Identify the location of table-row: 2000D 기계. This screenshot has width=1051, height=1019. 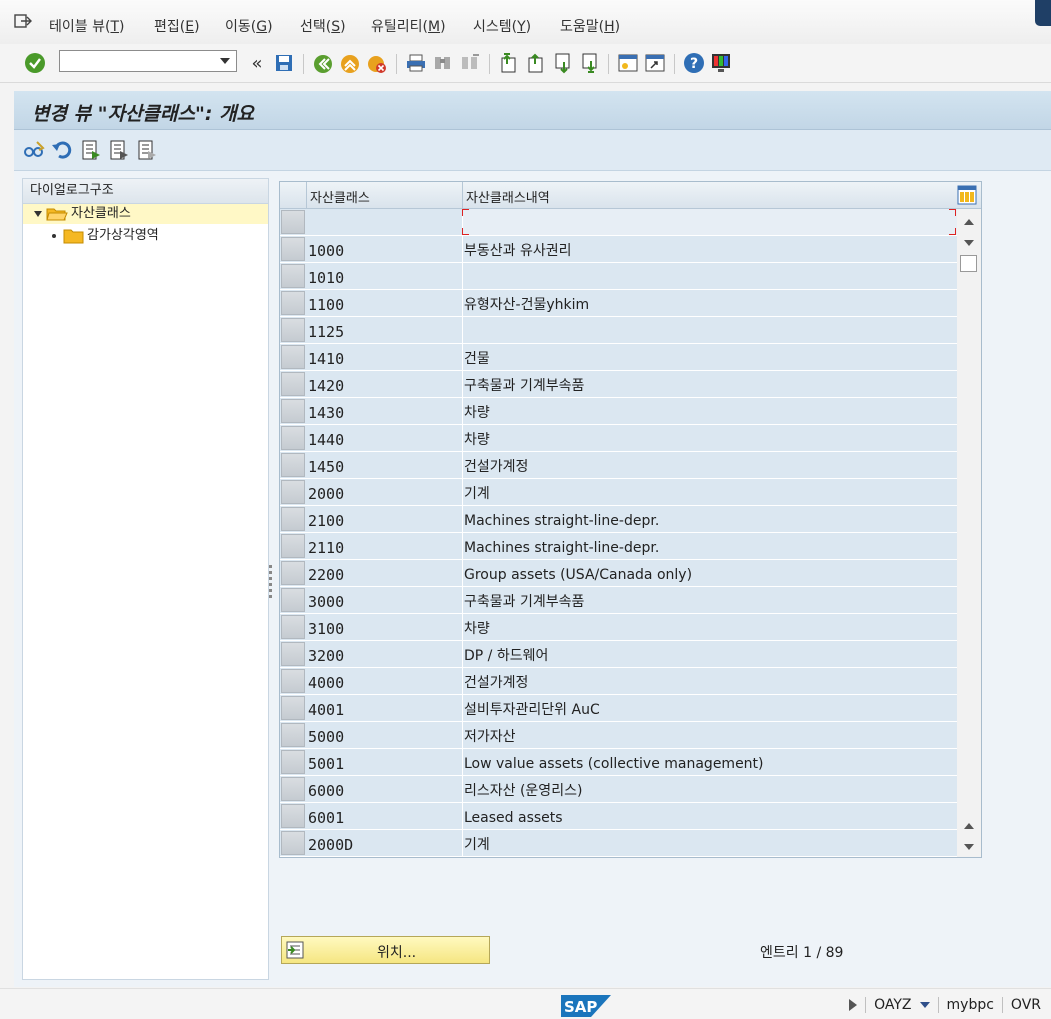
(618, 843).